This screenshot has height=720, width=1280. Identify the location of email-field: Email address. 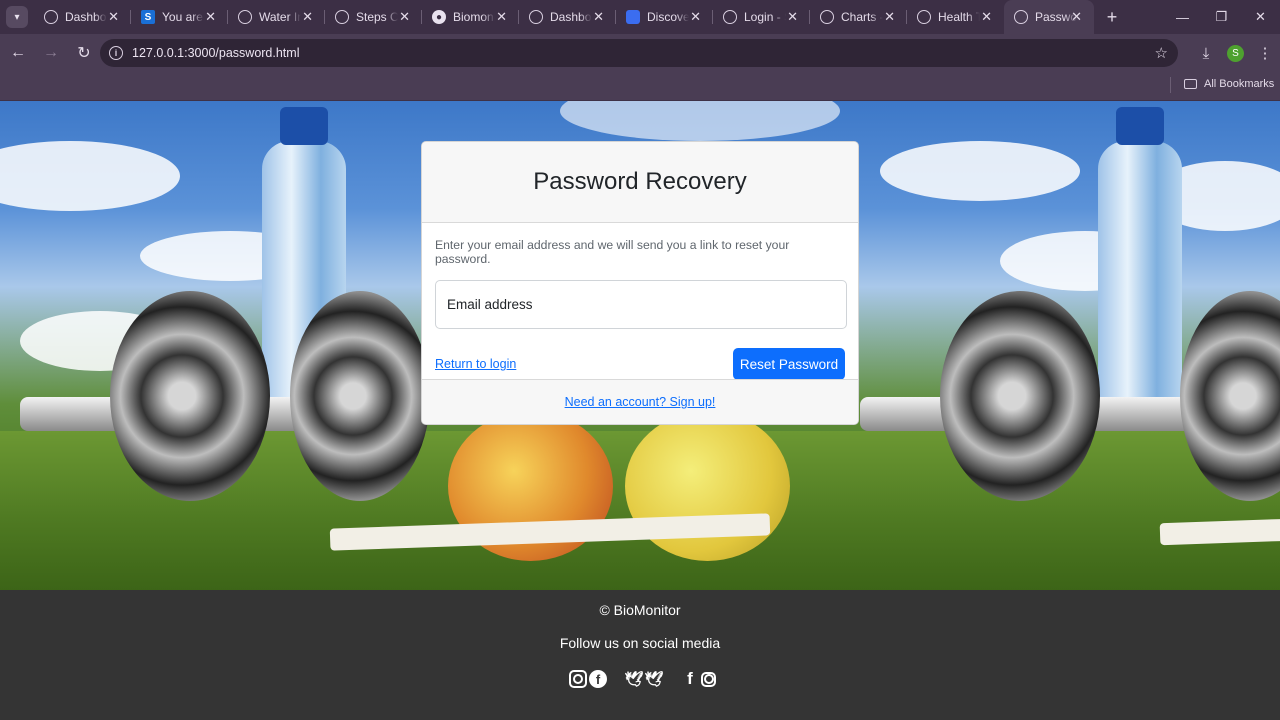
(641, 304).